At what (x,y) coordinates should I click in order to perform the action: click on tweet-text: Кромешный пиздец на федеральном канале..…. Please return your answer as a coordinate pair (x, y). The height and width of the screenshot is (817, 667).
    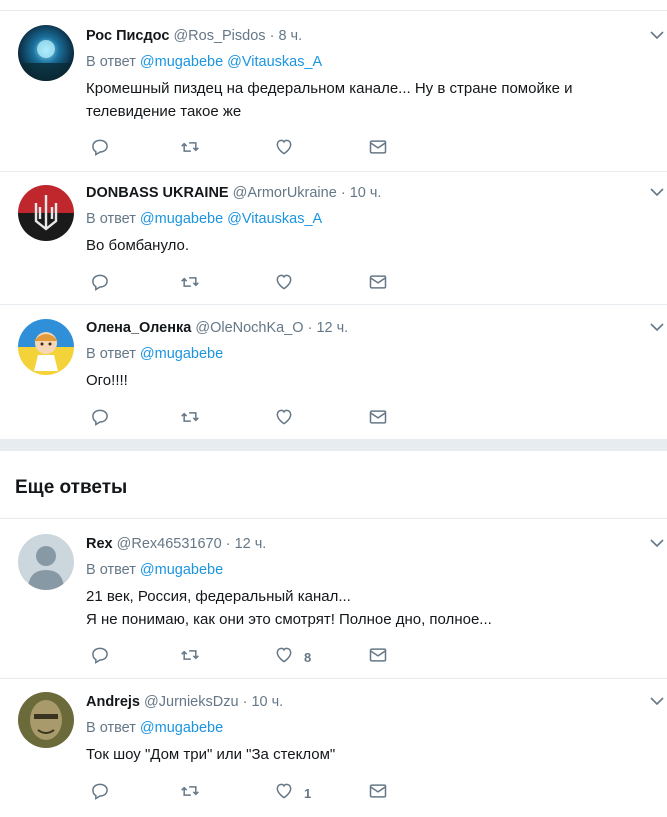
    Looking at the image, I should click on (366, 100).